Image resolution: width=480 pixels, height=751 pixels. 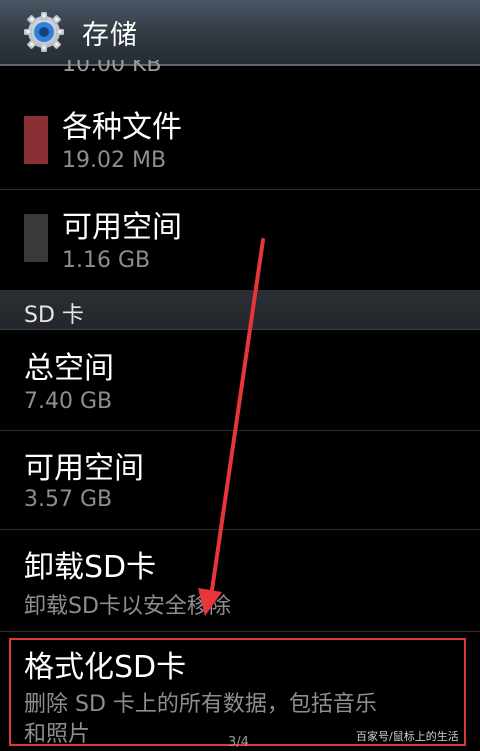 What do you see at coordinates (407, 736) in the screenshot?
I see `watermark: 百家号/鼠标上的生活` at bounding box center [407, 736].